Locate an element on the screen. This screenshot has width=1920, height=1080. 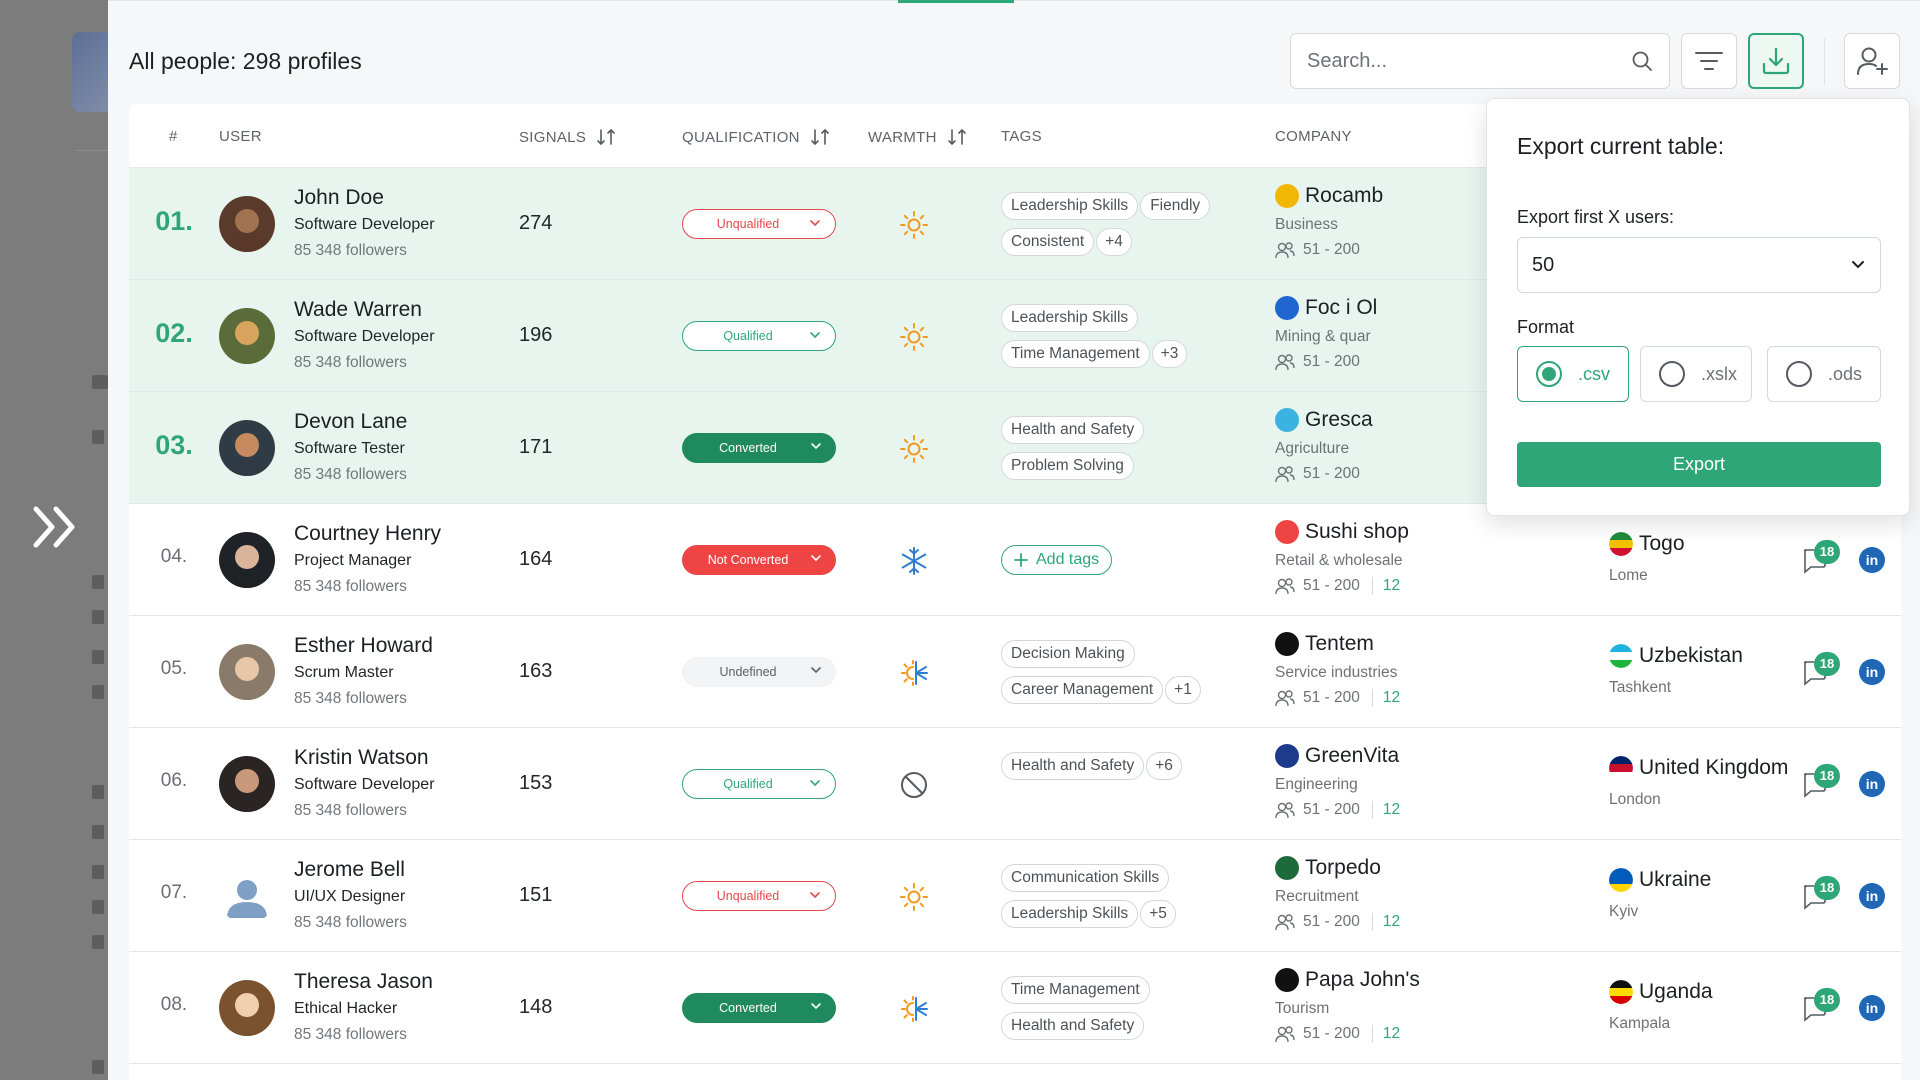
company-name: Sushi shop is located at coordinates (1357, 532).